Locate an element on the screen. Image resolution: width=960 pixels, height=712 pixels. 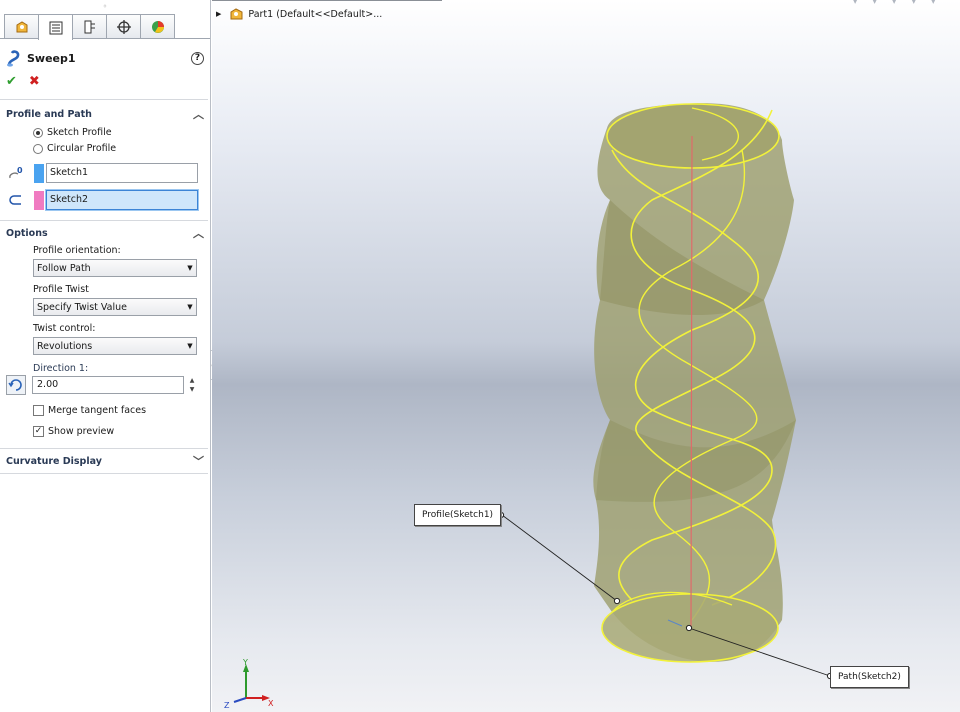
path-color-swatch is located at coordinates (39, 200).